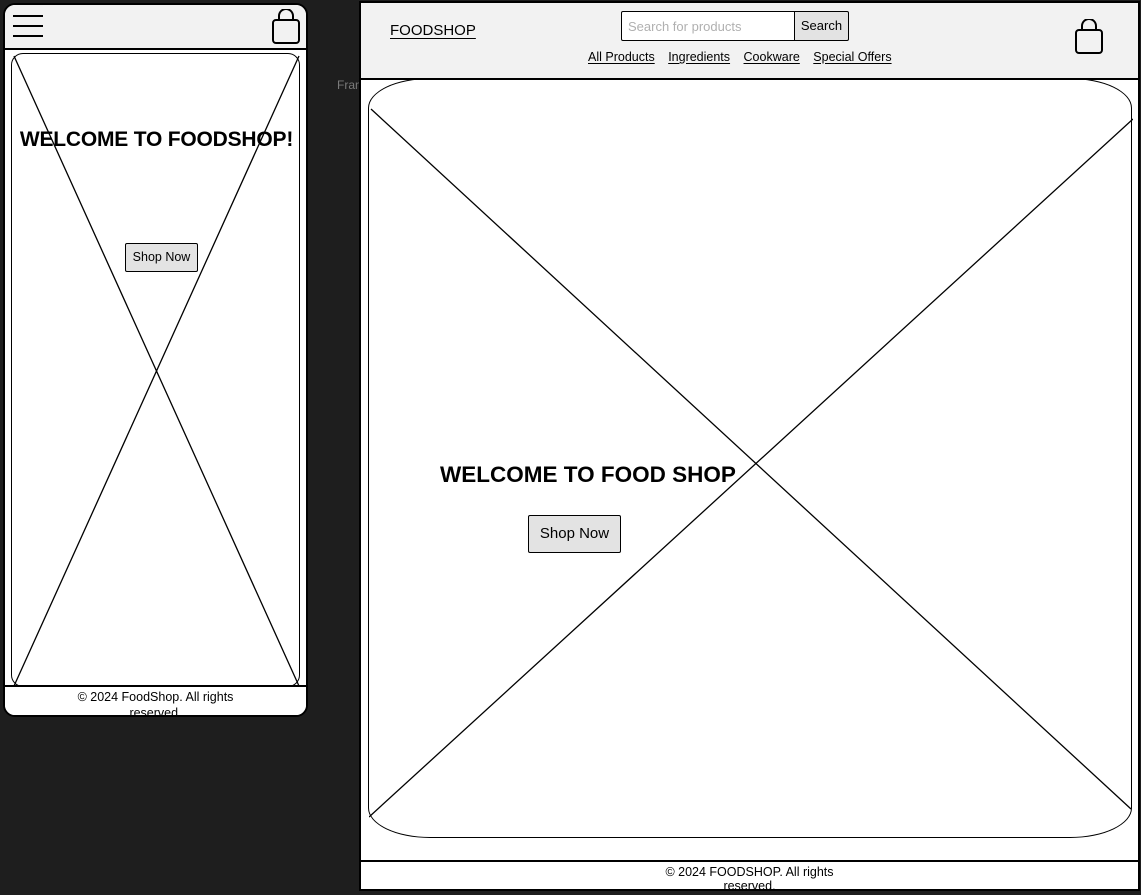  Describe the element at coordinates (708, 26) in the screenshot. I see `search-input` at that location.